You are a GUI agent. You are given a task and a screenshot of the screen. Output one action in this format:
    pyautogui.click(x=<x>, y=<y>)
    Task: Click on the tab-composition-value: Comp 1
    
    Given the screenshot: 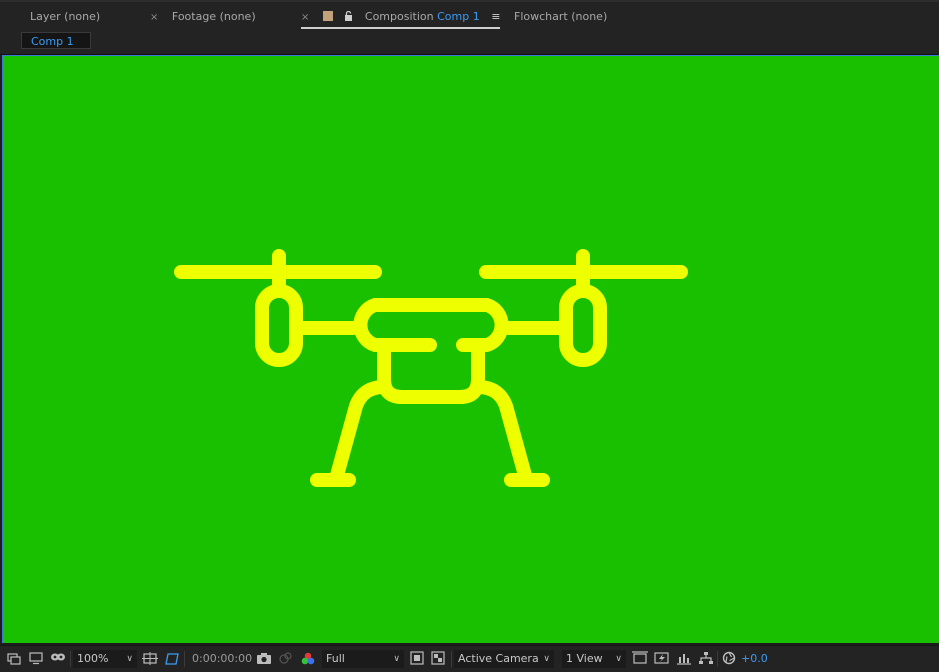 What is the action you would take?
    pyautogui.click(x=458, y=16)
    